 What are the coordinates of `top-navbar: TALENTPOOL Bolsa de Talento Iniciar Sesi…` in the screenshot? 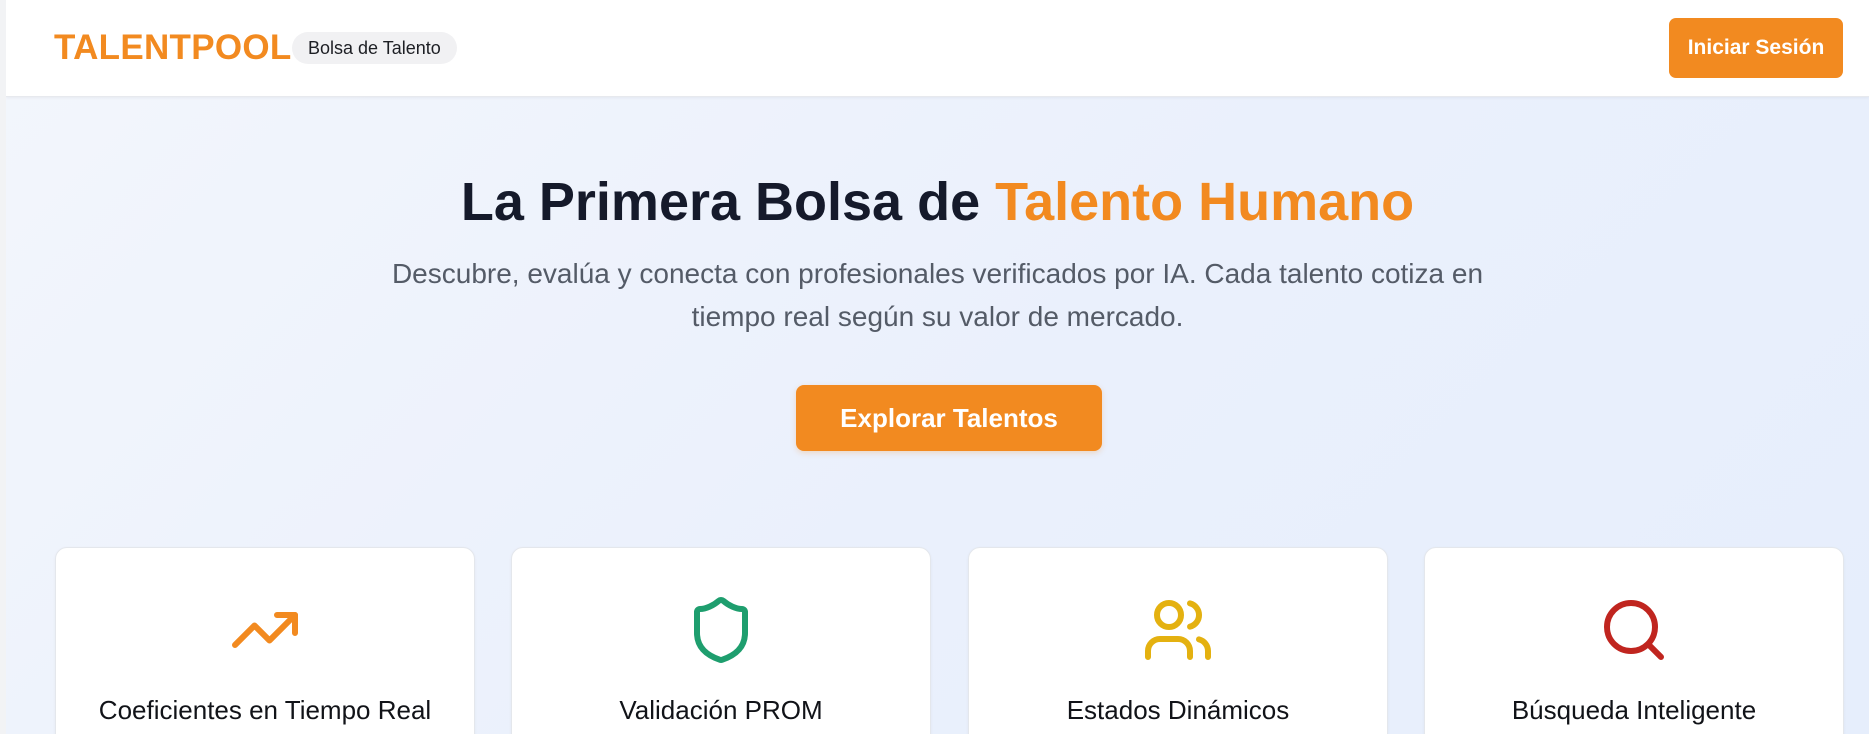 It's located at (937, 48).